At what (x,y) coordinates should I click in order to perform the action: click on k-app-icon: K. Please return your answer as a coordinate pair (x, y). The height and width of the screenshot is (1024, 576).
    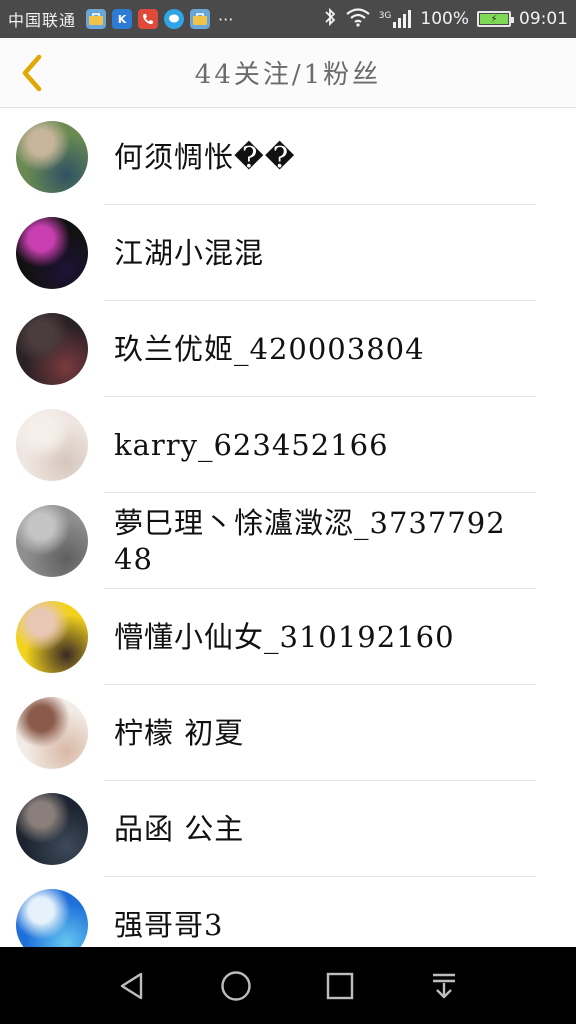
    Looking at the image, I should click on (122, 19).